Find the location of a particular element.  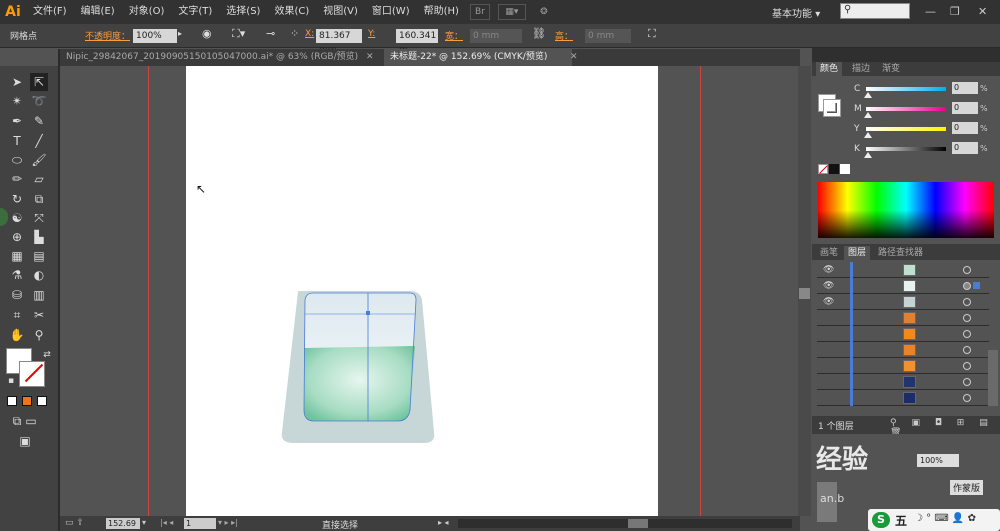

selection-tool-icon: ➤ is located at coordinates (17, 82).